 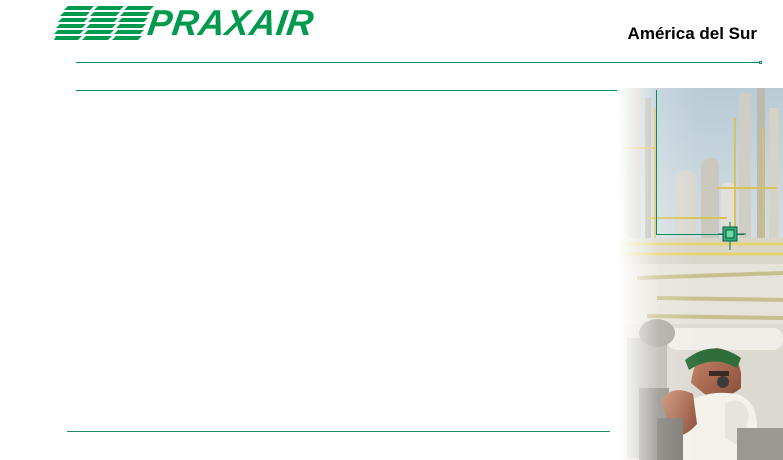 What do you see at coordinates (732, 236) in the screenshot?
I see `crosshair-target-icon` at bounding box center [732, 236].